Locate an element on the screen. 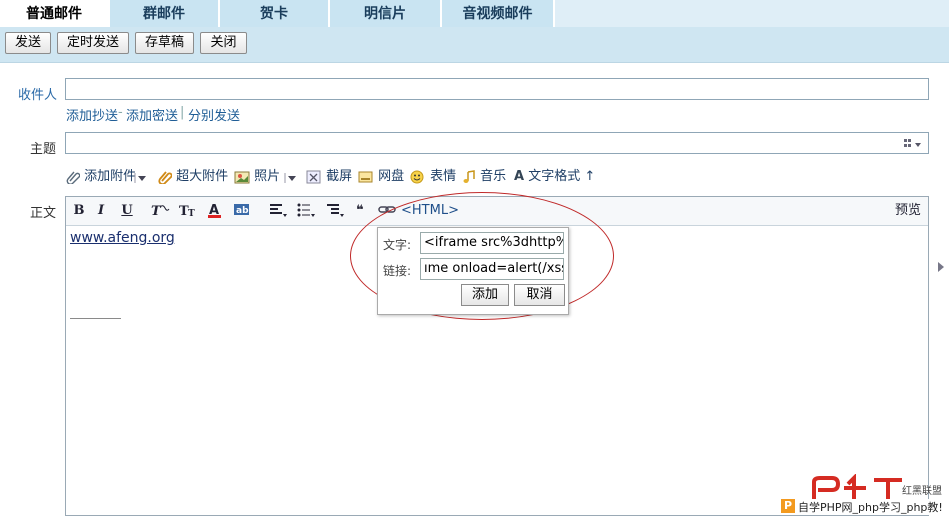  bold-button: B is located at coordinates (79, 211).